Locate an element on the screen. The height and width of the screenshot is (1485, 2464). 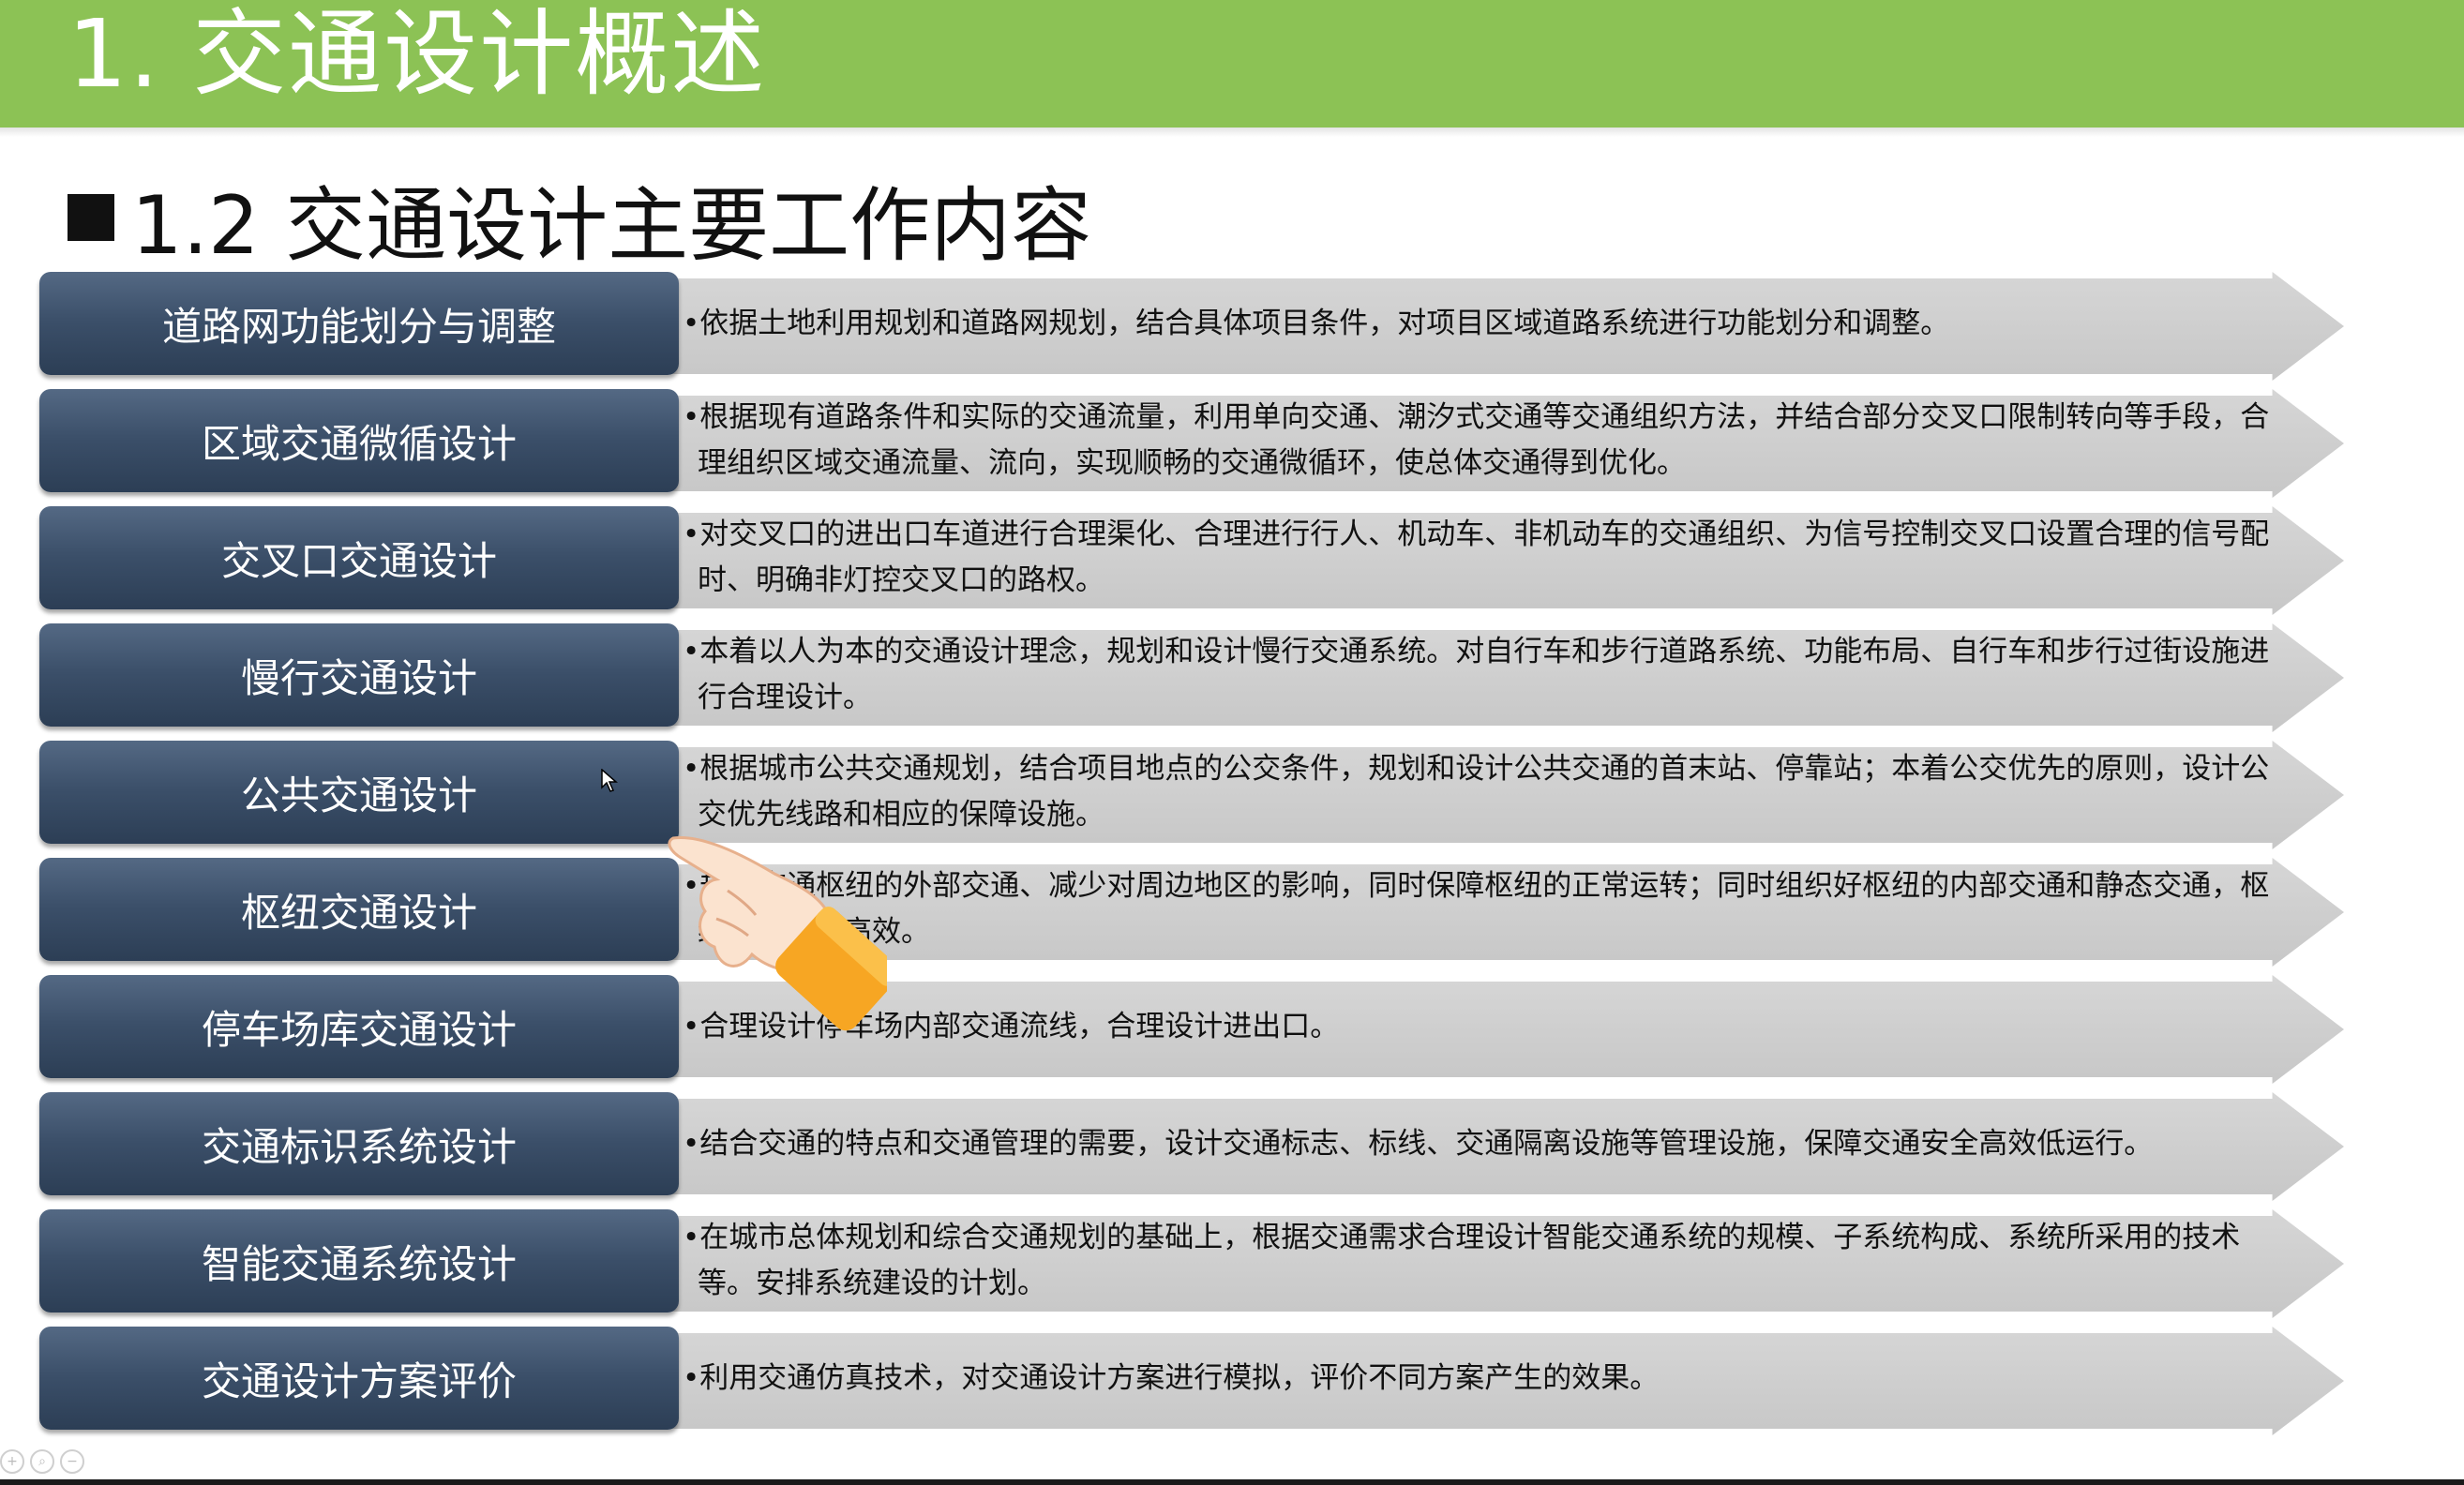
row-label-box: 公共交通设计 is located at coordinates (359, 792).